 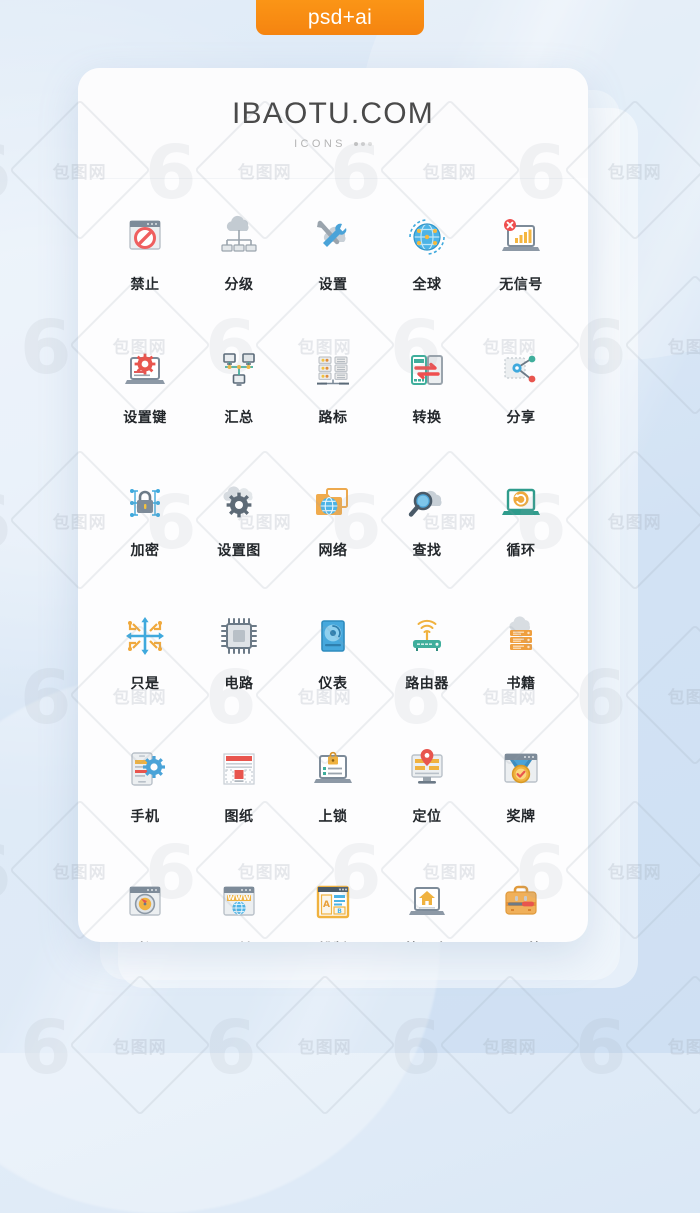 What do you see at coordinates (145, 817) in the screenshot?
I see `icon-label: 手机` at bounding box center [145, 817].